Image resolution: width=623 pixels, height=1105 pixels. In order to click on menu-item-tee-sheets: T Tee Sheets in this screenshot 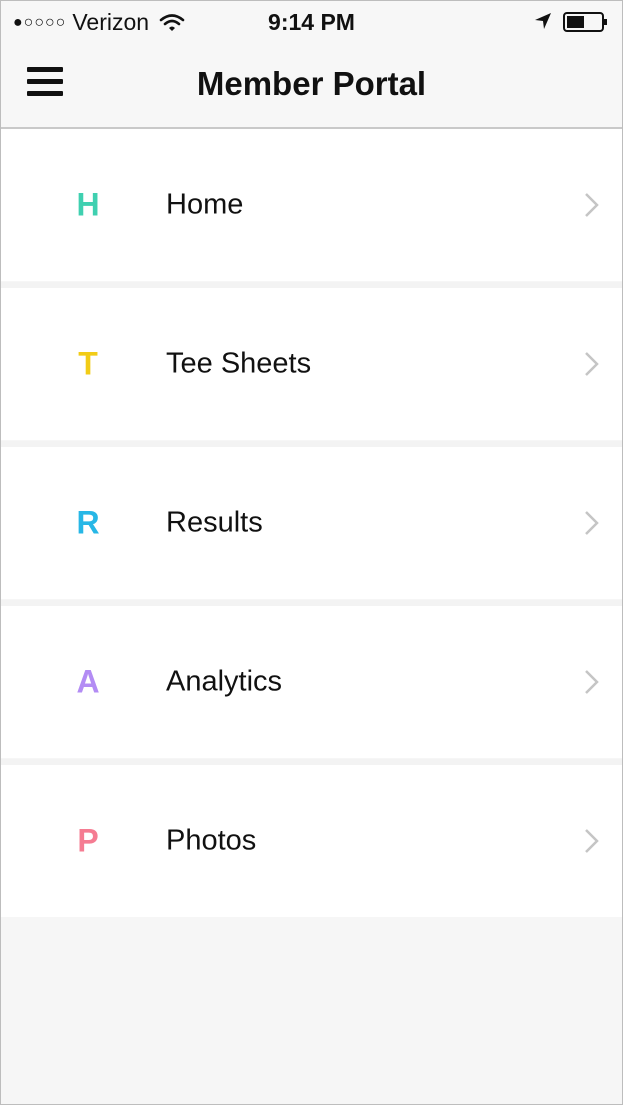, I will do `click(311, 364)`.